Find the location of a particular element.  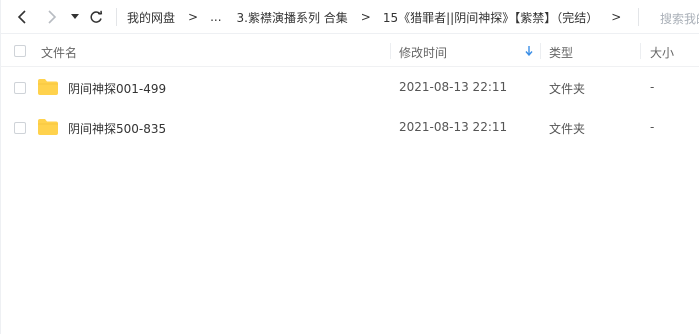

search-divider is located at coordinates (638, 17).